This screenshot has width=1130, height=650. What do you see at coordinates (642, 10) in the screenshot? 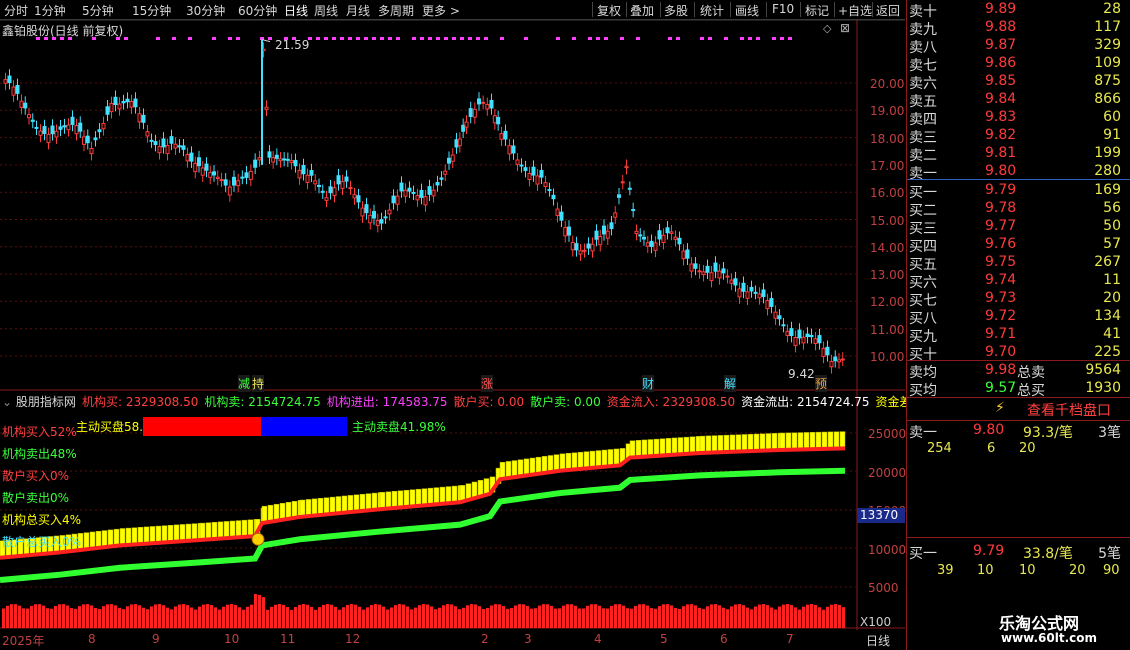
I see `button-overlay: 叠加` at bounding box center [642, 10].